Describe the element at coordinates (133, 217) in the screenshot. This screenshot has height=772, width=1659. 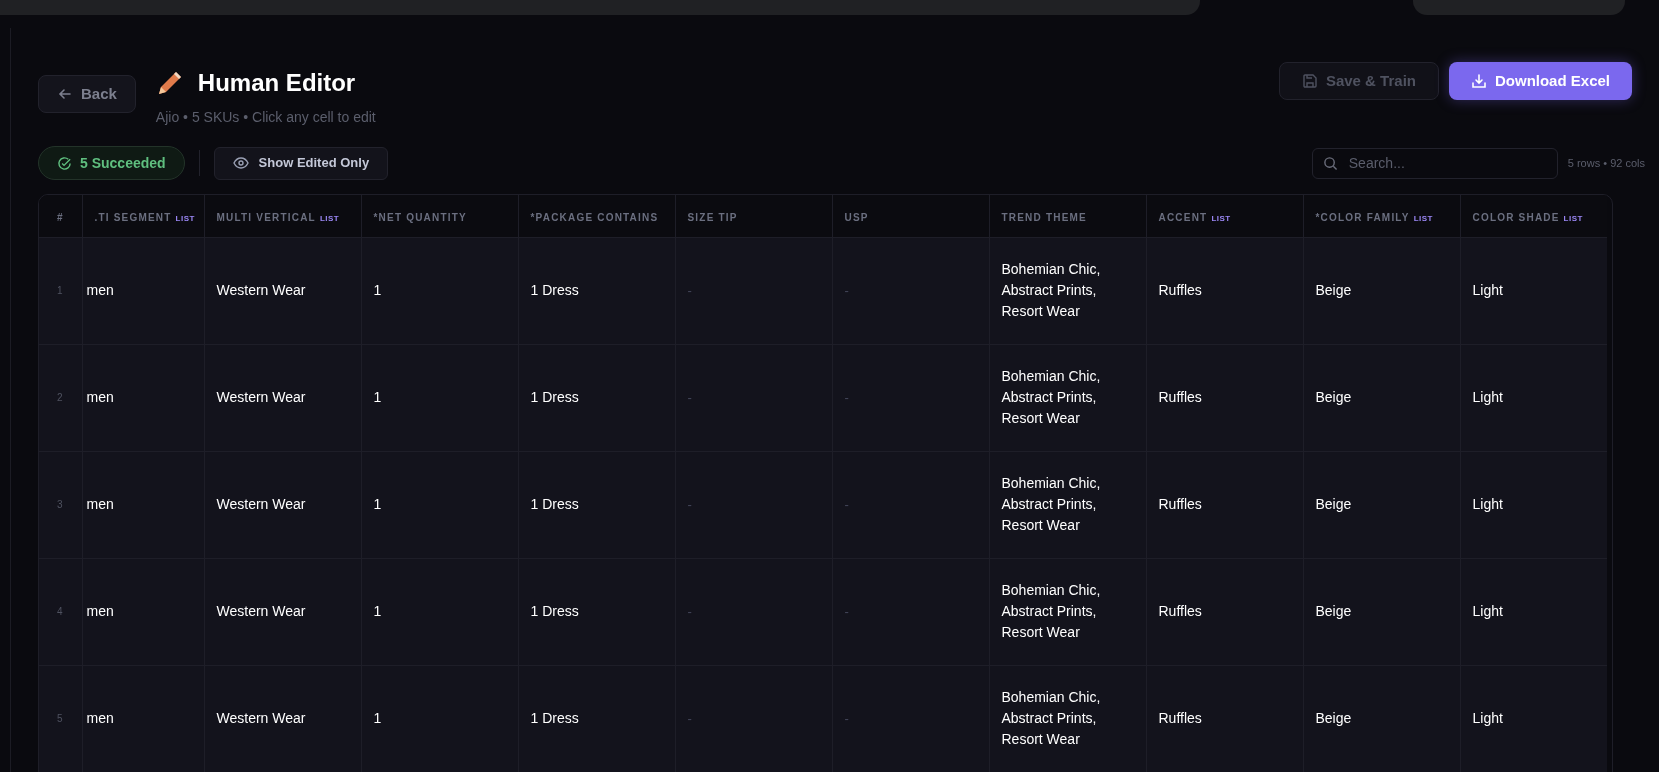
I see `column-header: .TI SEGMENT` at that location.